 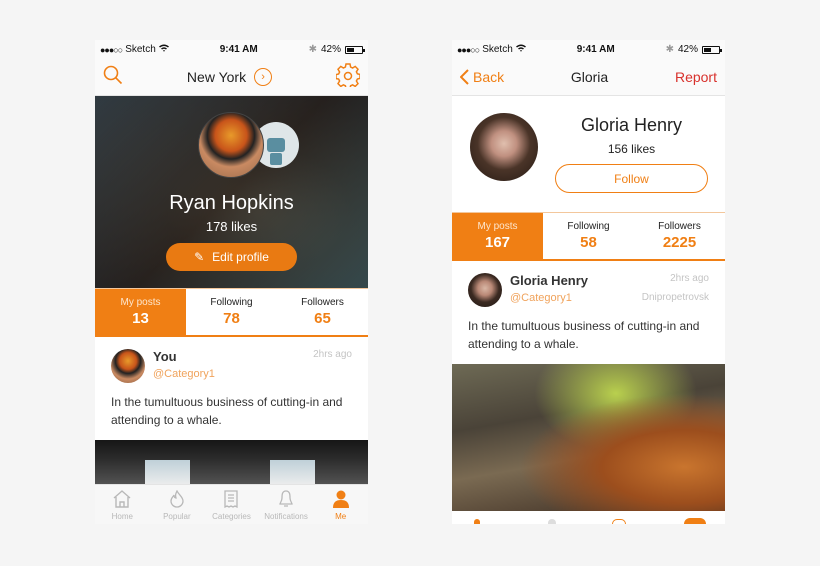 What do you see at coordinates (631, 125) in the screenshot?
I see `profile-name: Gloria Henry` at bounding box center [631, 125].